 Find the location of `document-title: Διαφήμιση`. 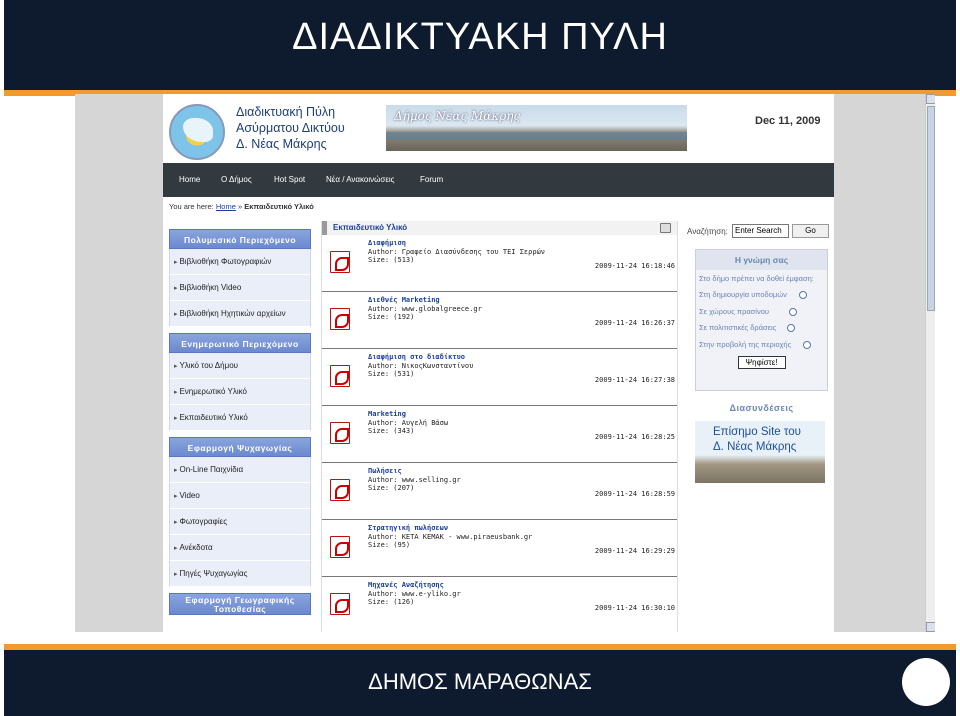

document-title: Διαφήμιση is located at coordinates (387, 243).